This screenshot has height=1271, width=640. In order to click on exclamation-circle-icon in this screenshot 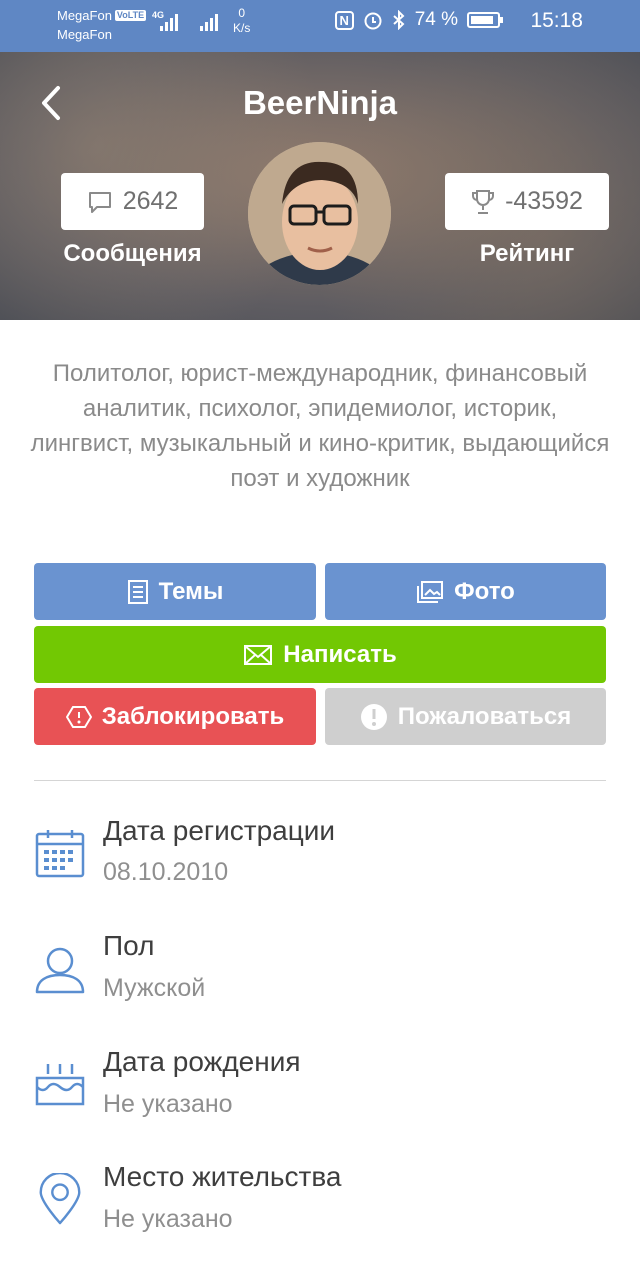, I will do `click(373, 716)`.